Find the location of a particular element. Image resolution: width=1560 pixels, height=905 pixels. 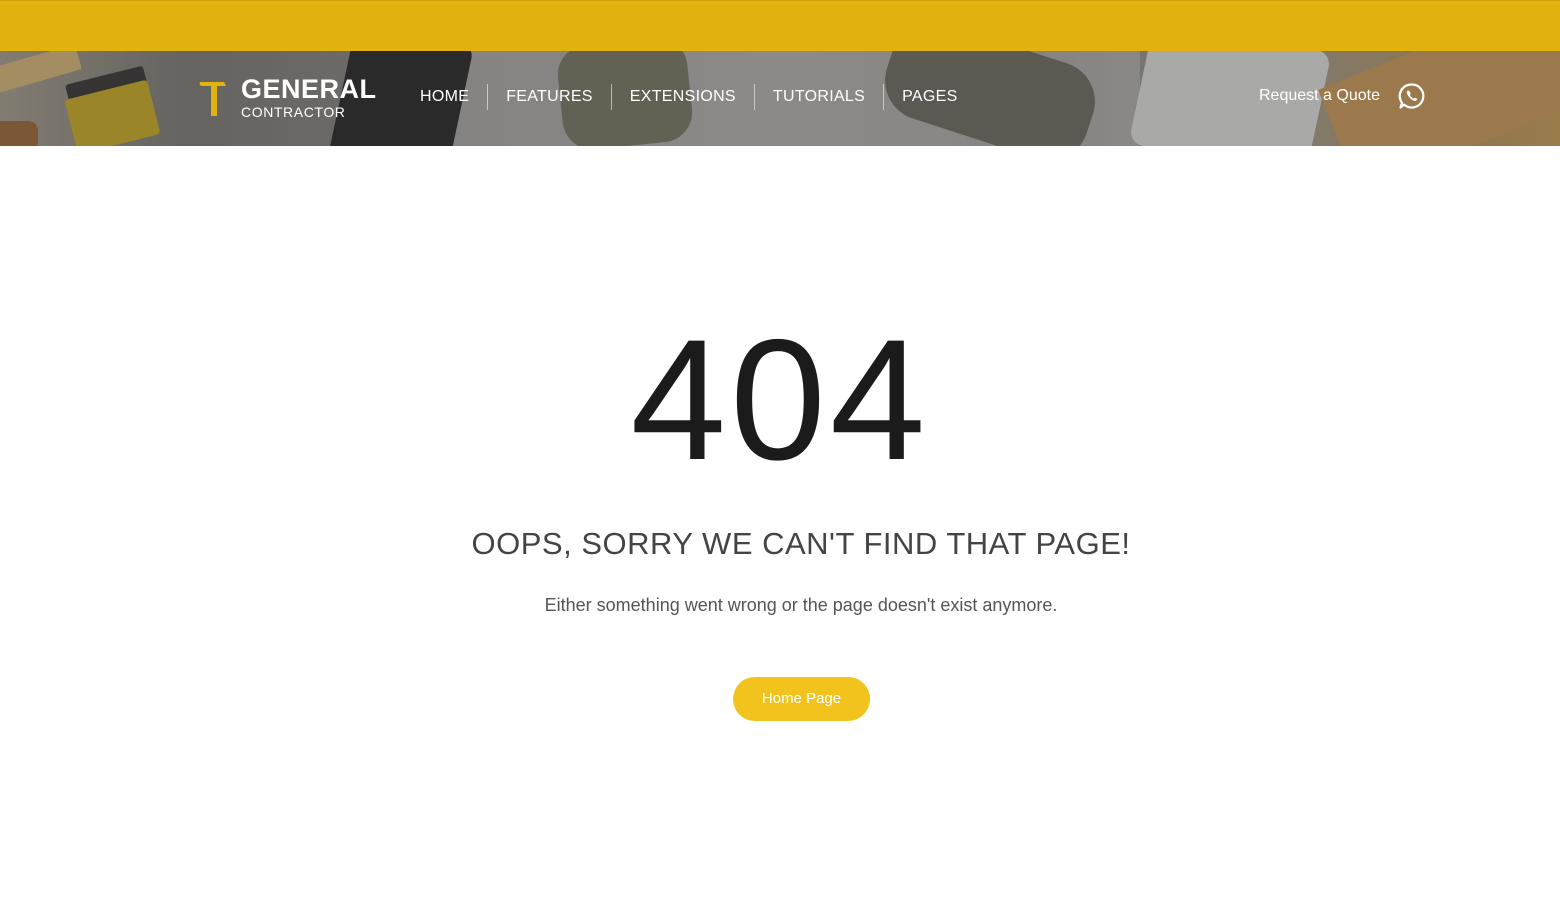

nav-item-pages: PAGES is located at coordinates (929, 97).